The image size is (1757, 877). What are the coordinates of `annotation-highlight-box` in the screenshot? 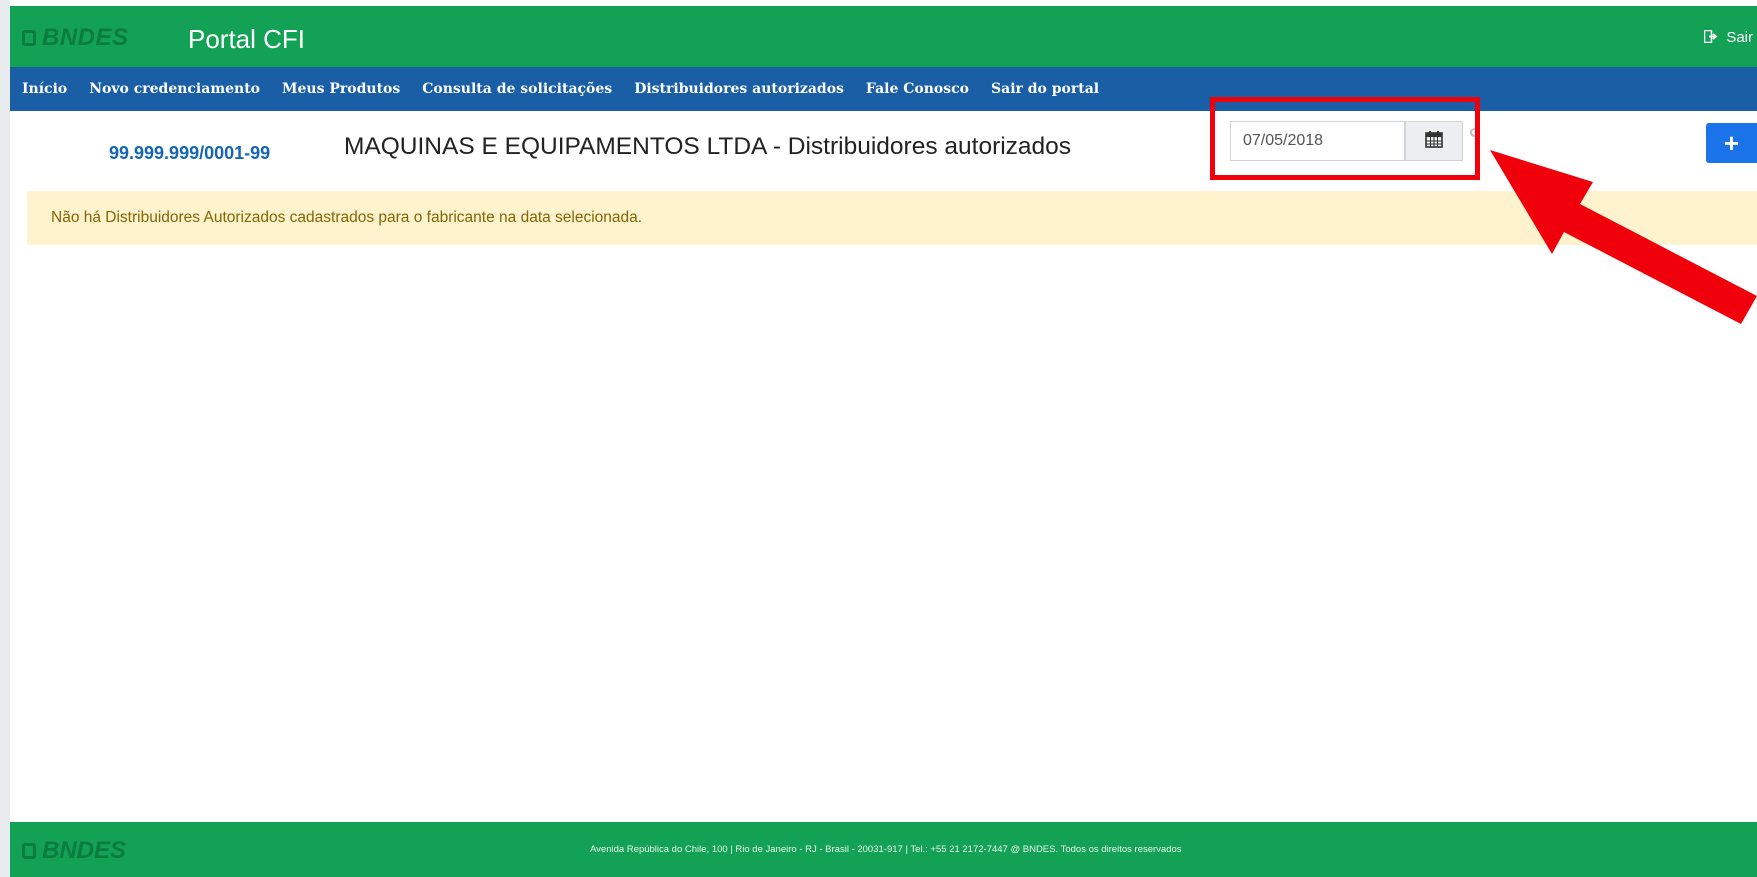 It's located at (1345, 138).